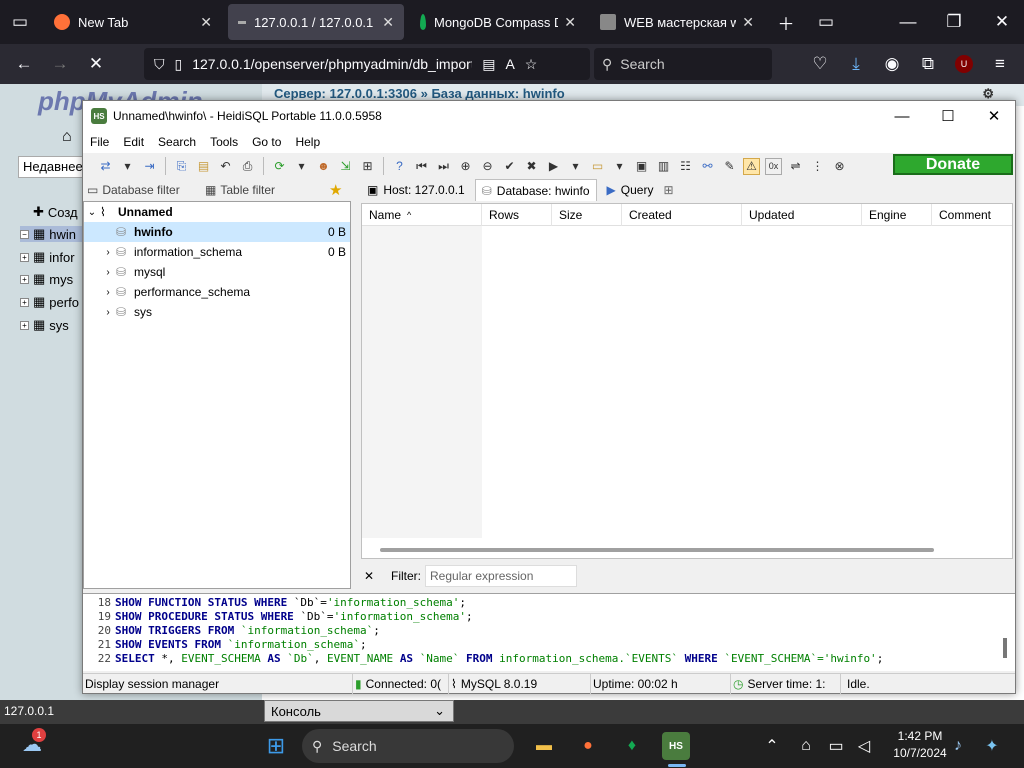 This screenshot has width=1024, height=768. What do you see at coordinates (217, 212) in the screenshot?
I see `tree-root: ⌄ ⌇ Unnamed` at bounding box center [217, 212].